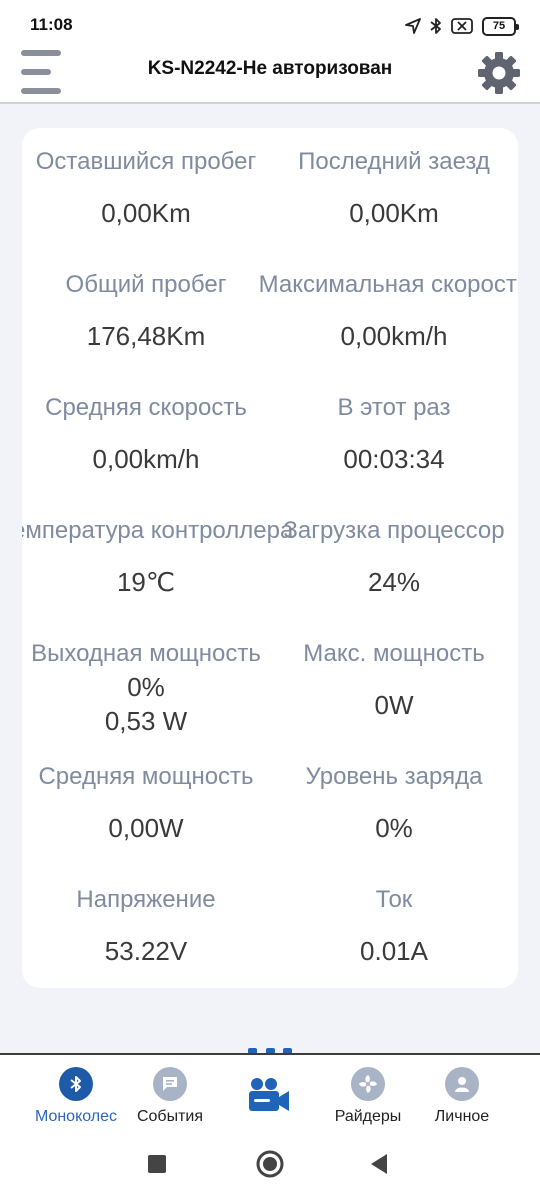 Image resolution: width=540 pixels, height=1200 pixels. Describe the element at coordinates (170, 1084) in the screenshot. I see `chat-icon` at that location.